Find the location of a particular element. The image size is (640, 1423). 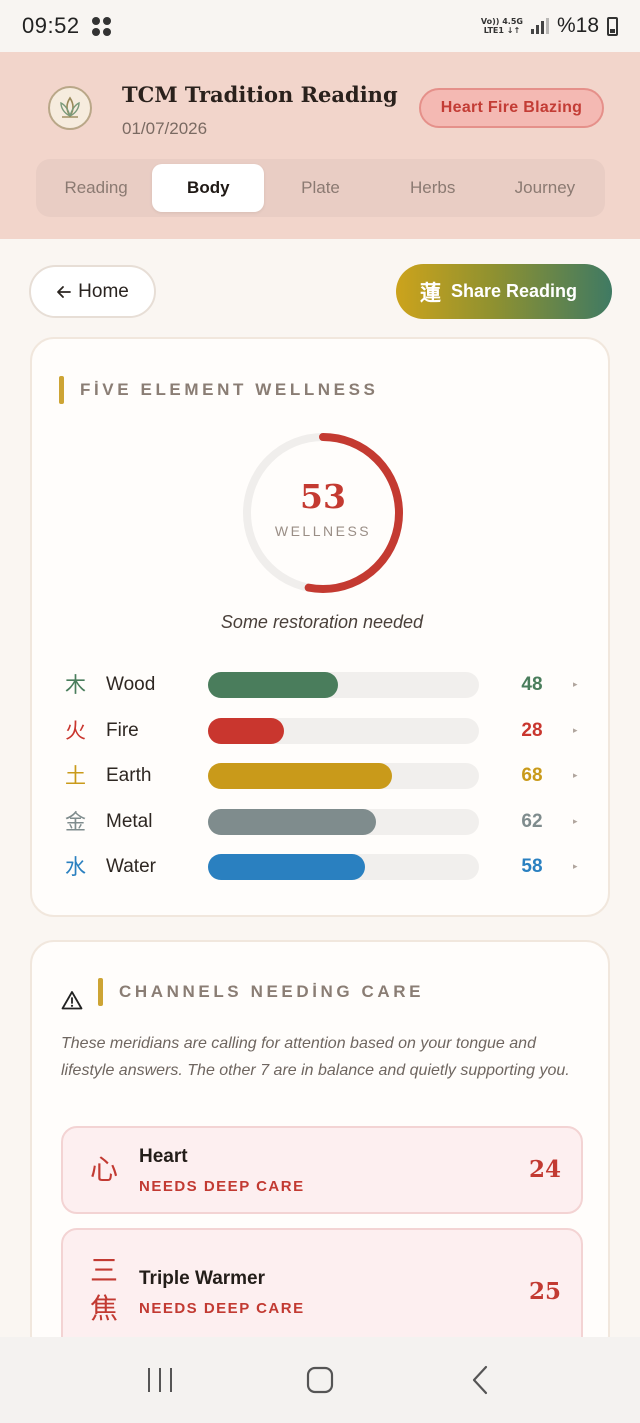

share-reading-button: 蓮 Share Reading is located at coordinates (504, 291).